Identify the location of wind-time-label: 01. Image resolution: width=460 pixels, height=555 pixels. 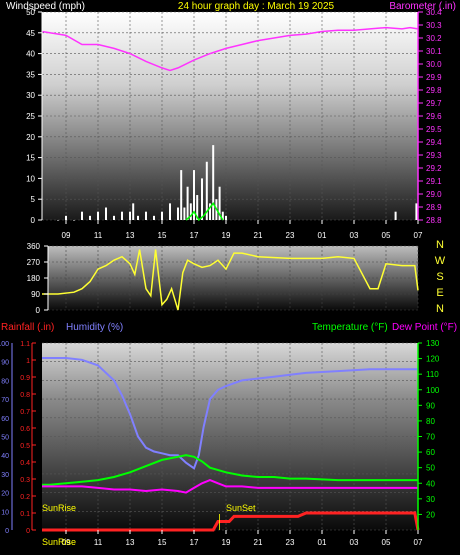
(322, 235).